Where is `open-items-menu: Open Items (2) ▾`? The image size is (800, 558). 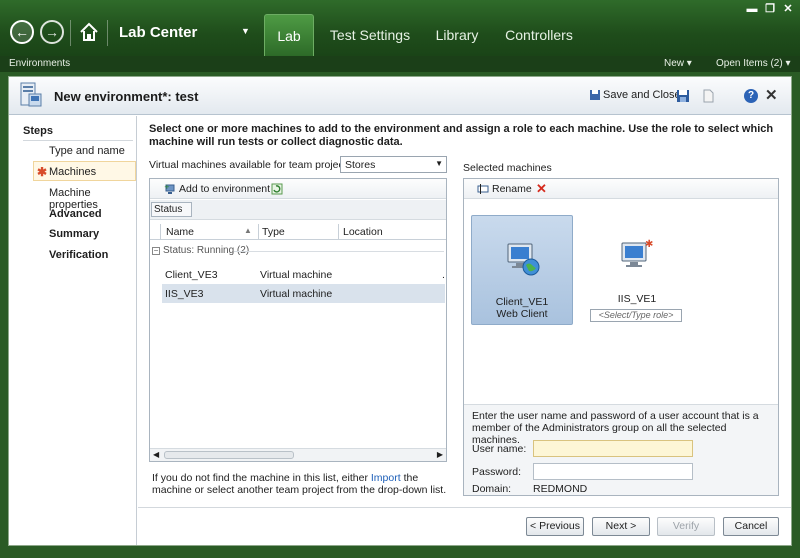 open-items-menu: Open Items (2) ▾ is located at coordinates (753, 63).